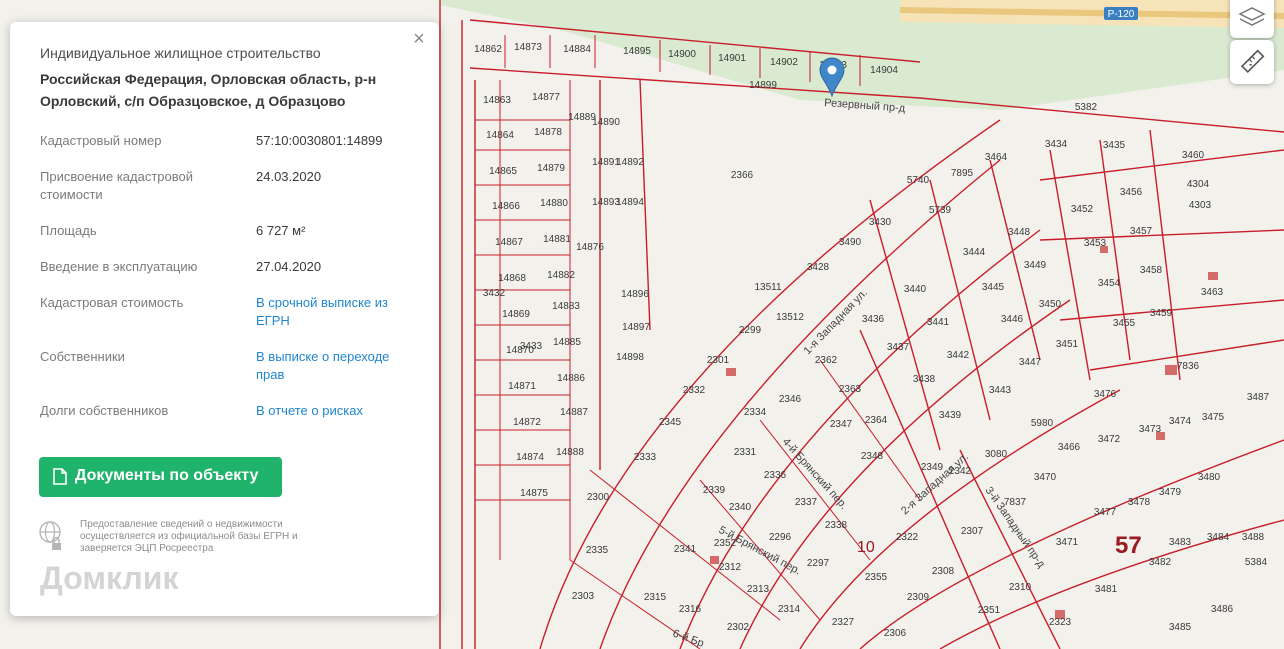  I want to click on row-label: Кадастровый номер, so click(101, 140).